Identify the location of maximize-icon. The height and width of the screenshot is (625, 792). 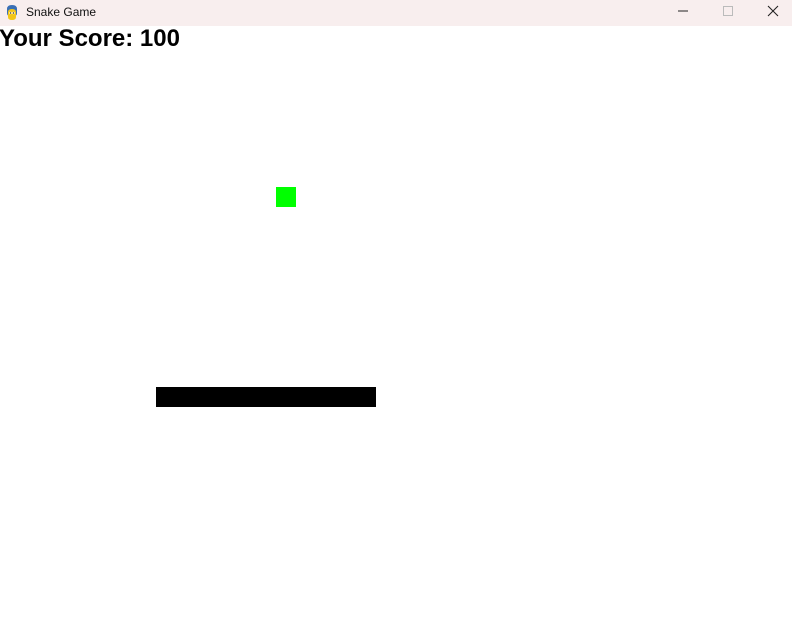
(728, 13).